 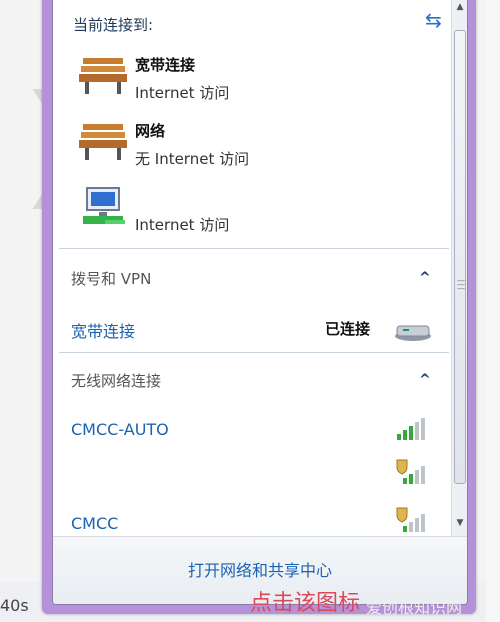 I want to click on connection-status: 无 Internet 访问, so click(x=192, y=159).